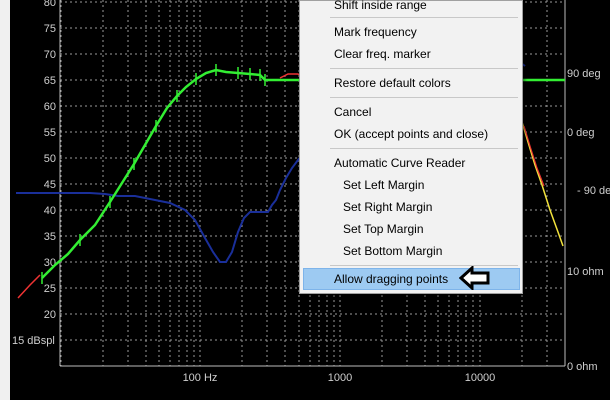  I want to click on menu-item-clear-freq-marker: Clear freq. marker, so click(382, 54).